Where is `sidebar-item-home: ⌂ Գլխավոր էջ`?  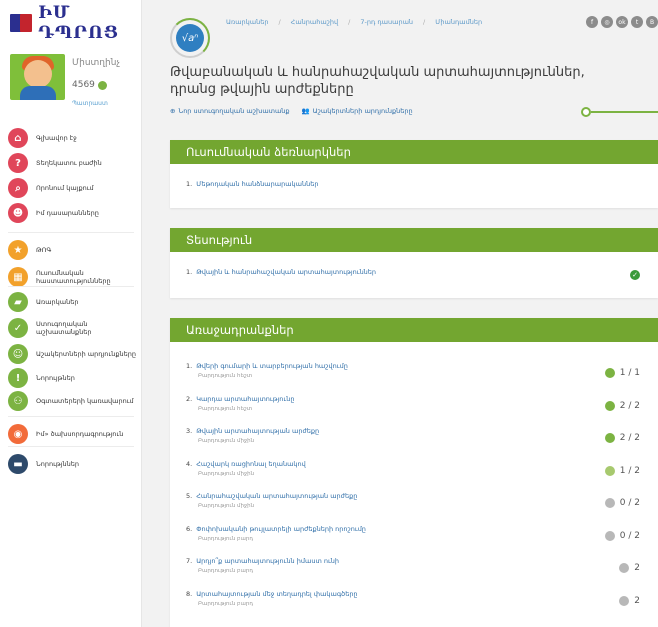
sidebar-item-home: ⌂ Գլխավոր էջ is located at coordinates (73, 138).